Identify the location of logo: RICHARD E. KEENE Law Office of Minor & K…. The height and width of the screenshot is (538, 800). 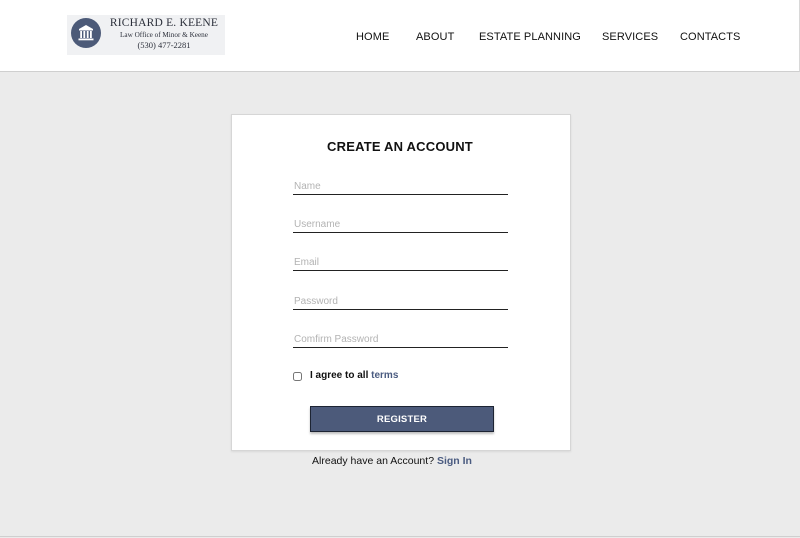
(146, 35).